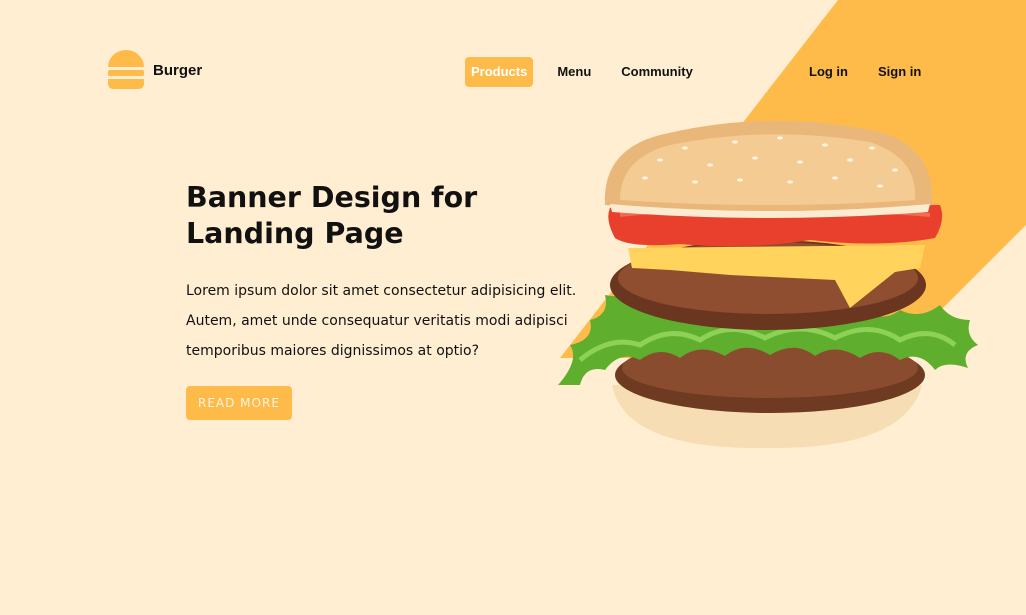 This screenshot has width=1026, height=615. What do you see at coordinates (332, 197) in the screenshot?
I see `hero-title-line-1: Banner Design for` at bounding box center [332, 197].